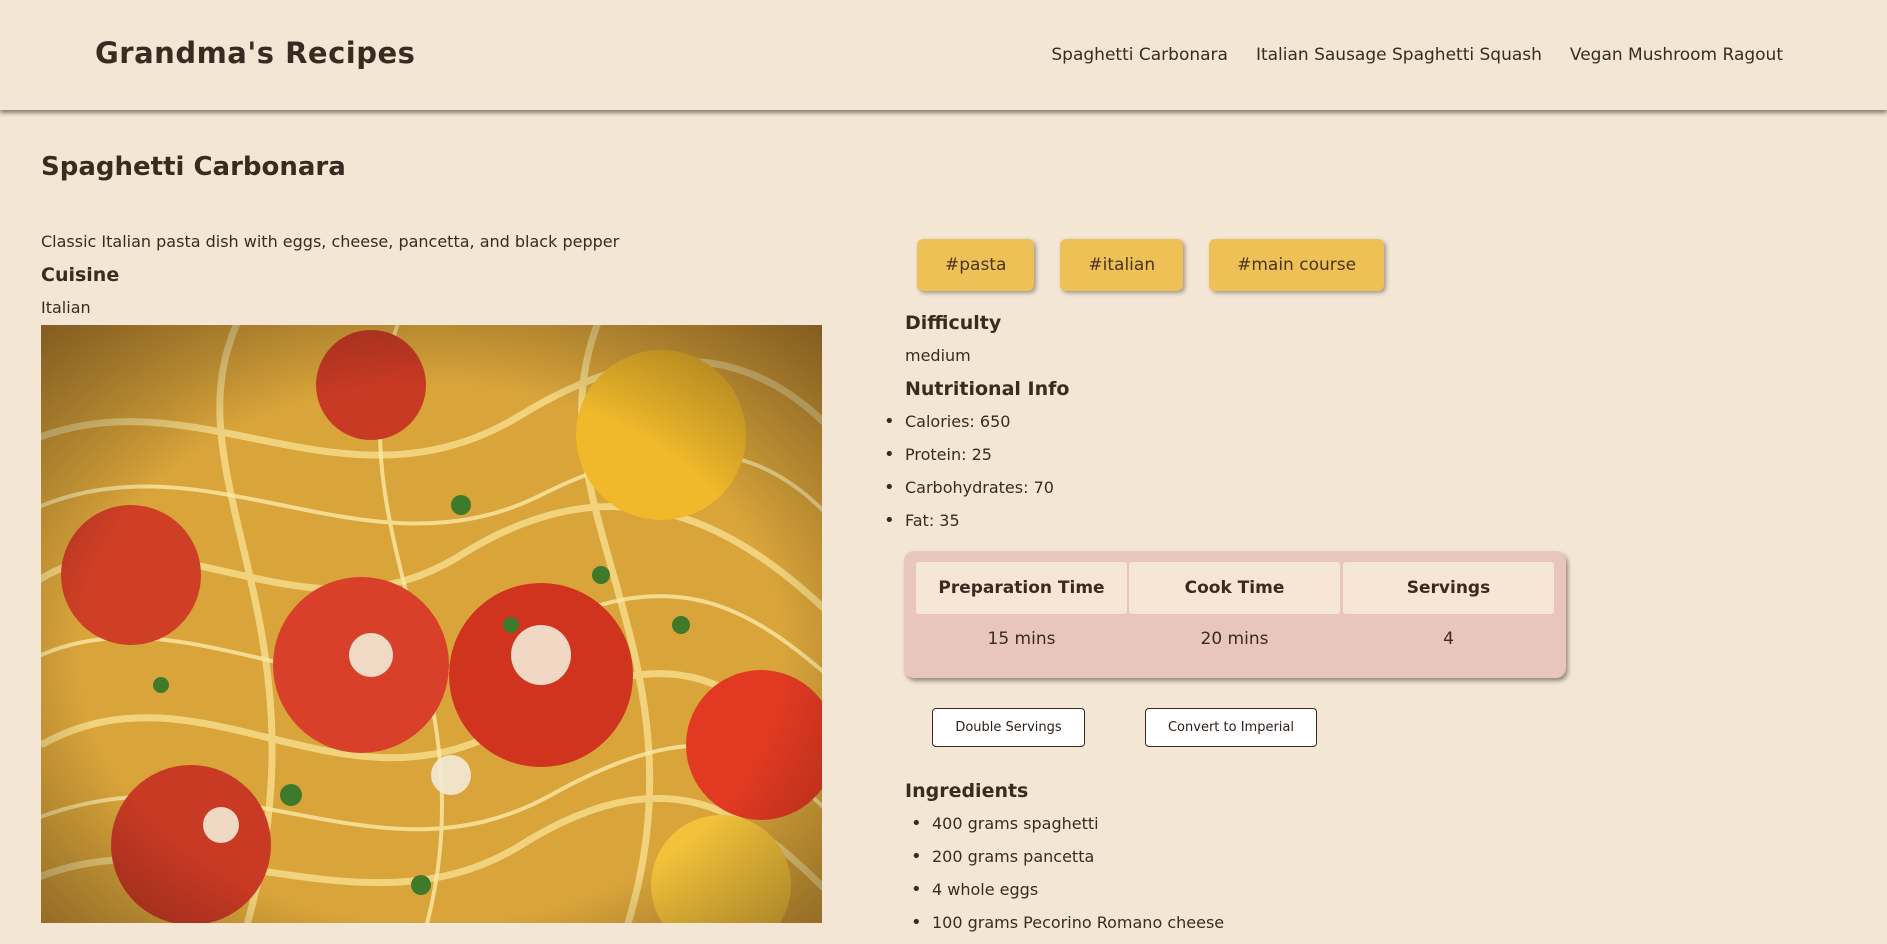 The width and height of the screenshot is (1887, 944). I want to click on servings-header: Servings, so click(1448, 588).